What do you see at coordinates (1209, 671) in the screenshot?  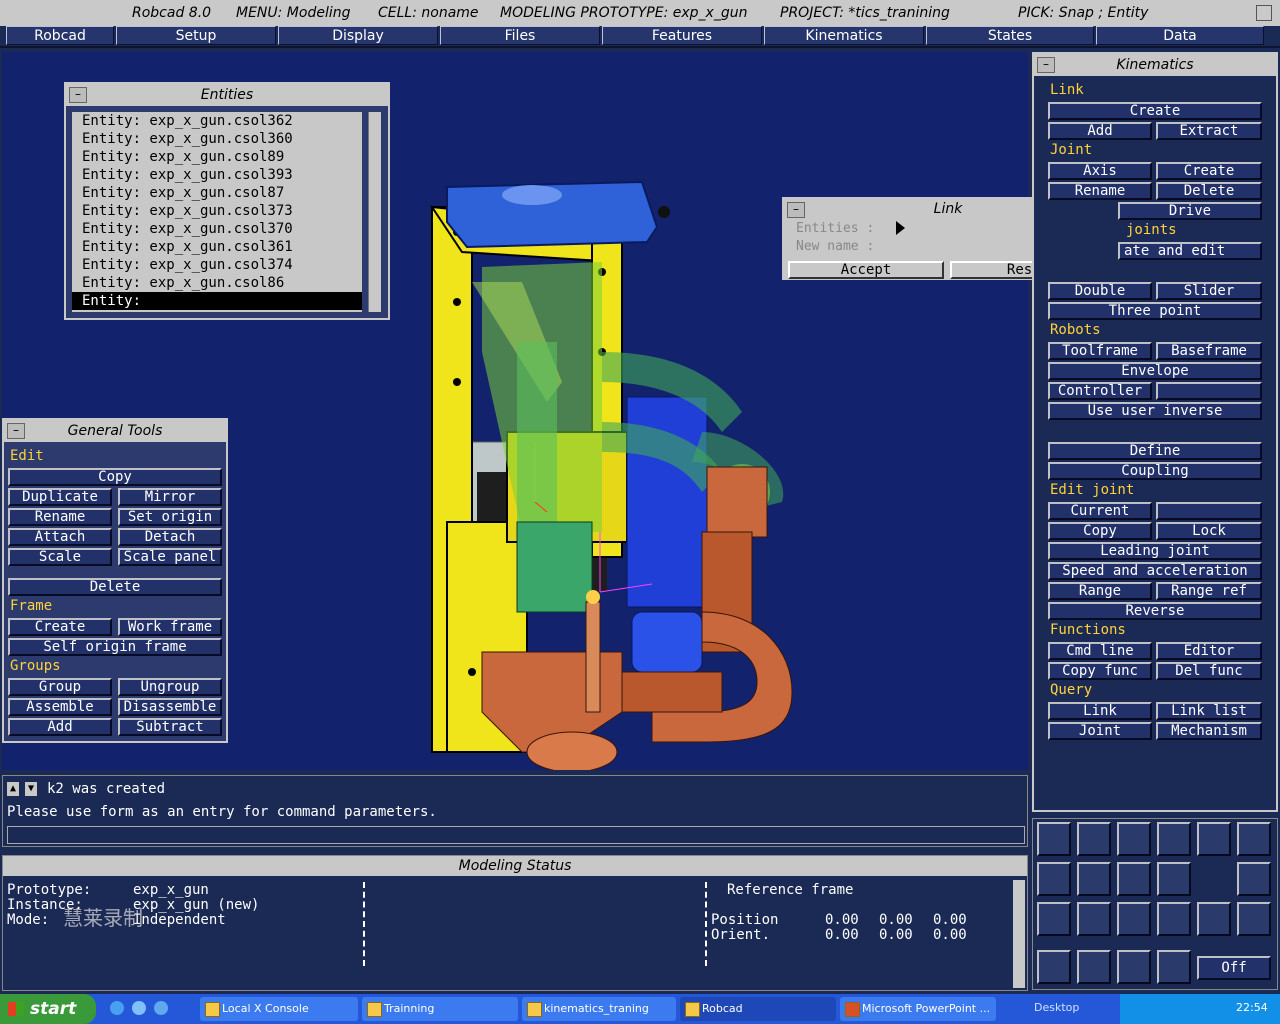 I see `del-func-button: Del func` at bounding box center [1209, 671].